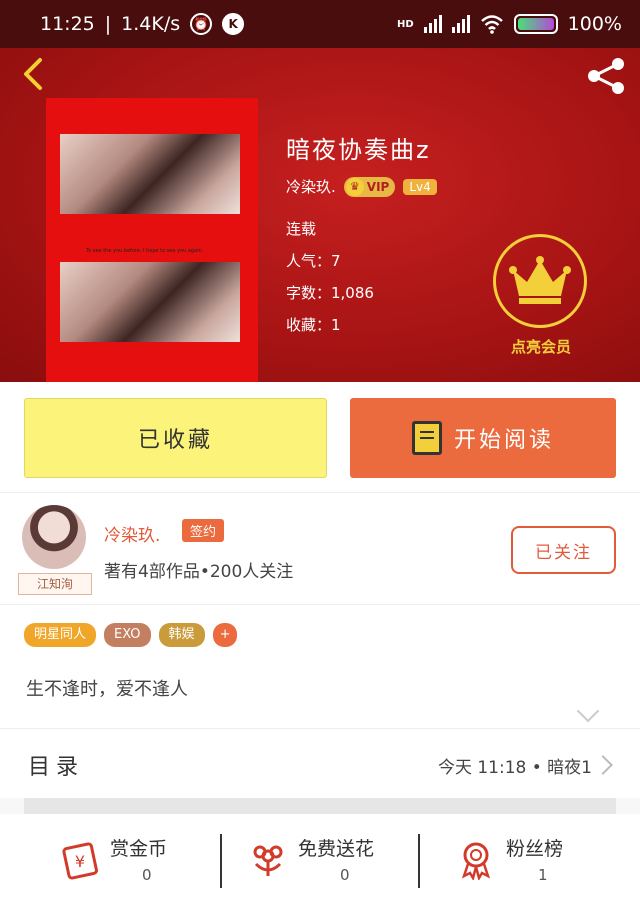 This screenshot has width=640, height=908. What do you see at coordinates (201, 24) in the screenshot?
I see `alarm-clock-icon: ⏰` at bounding box center [201, 24].